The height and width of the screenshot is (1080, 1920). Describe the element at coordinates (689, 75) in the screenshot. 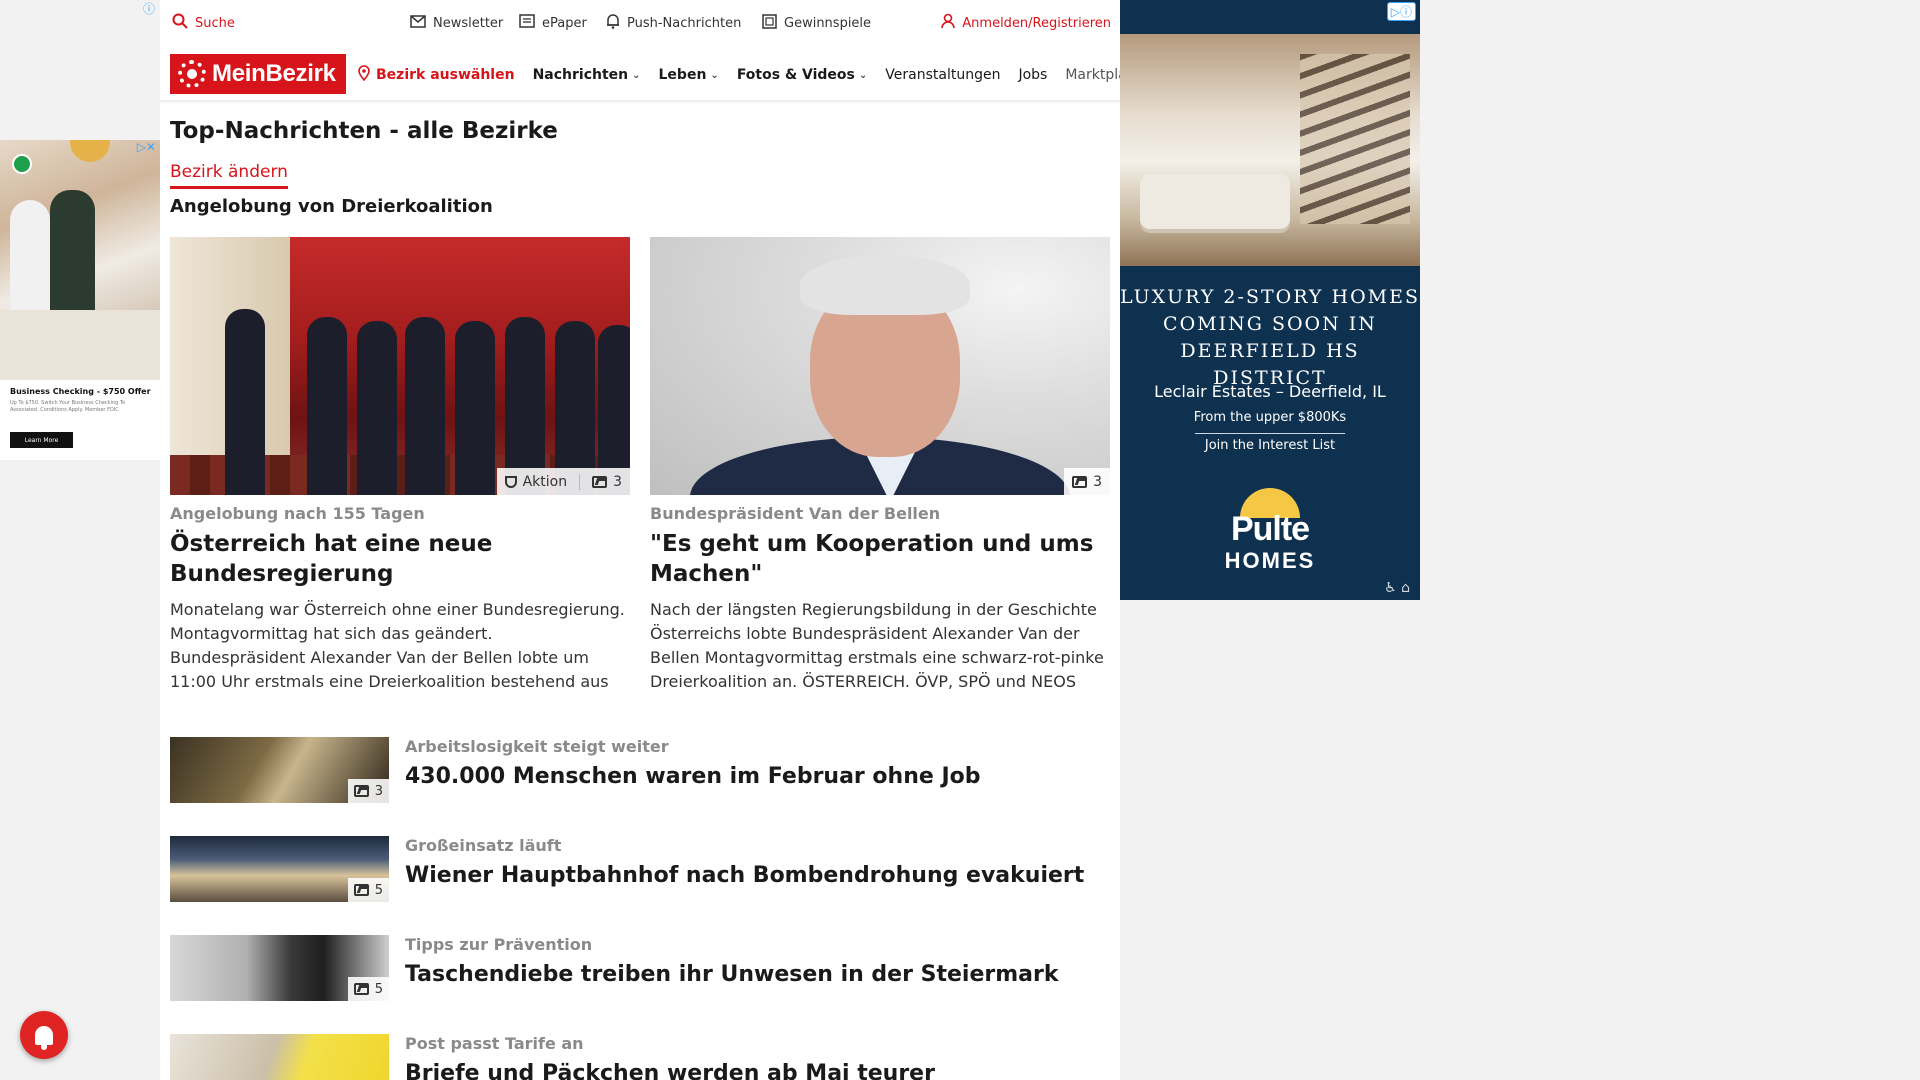

I see `nav-item-leben: Leben ⌄` at that location.